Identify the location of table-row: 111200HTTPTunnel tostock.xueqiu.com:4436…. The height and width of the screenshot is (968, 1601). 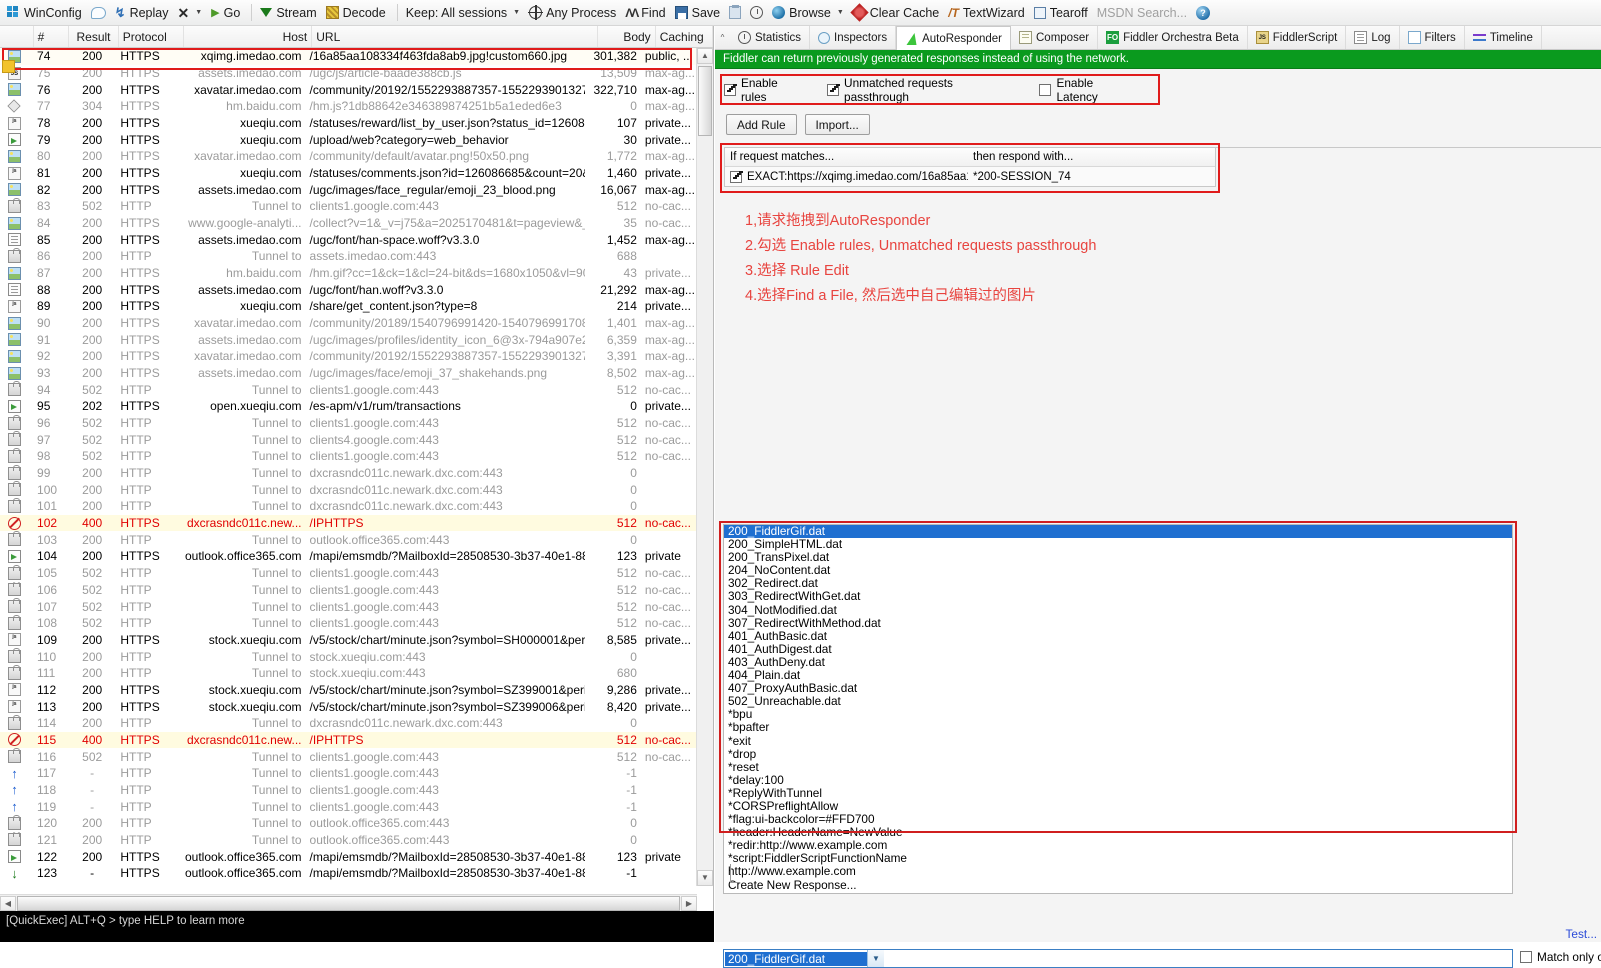
(348, 673).